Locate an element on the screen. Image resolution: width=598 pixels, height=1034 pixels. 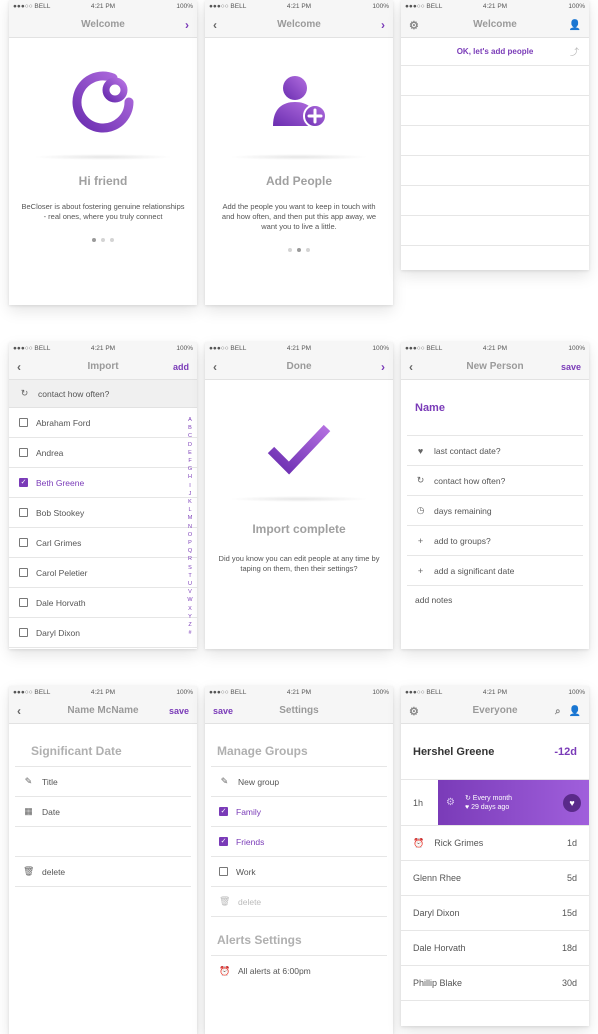
status-bar: ●●●○○ BELL 4:21 PM 100% is located at coordinates (495, 348).